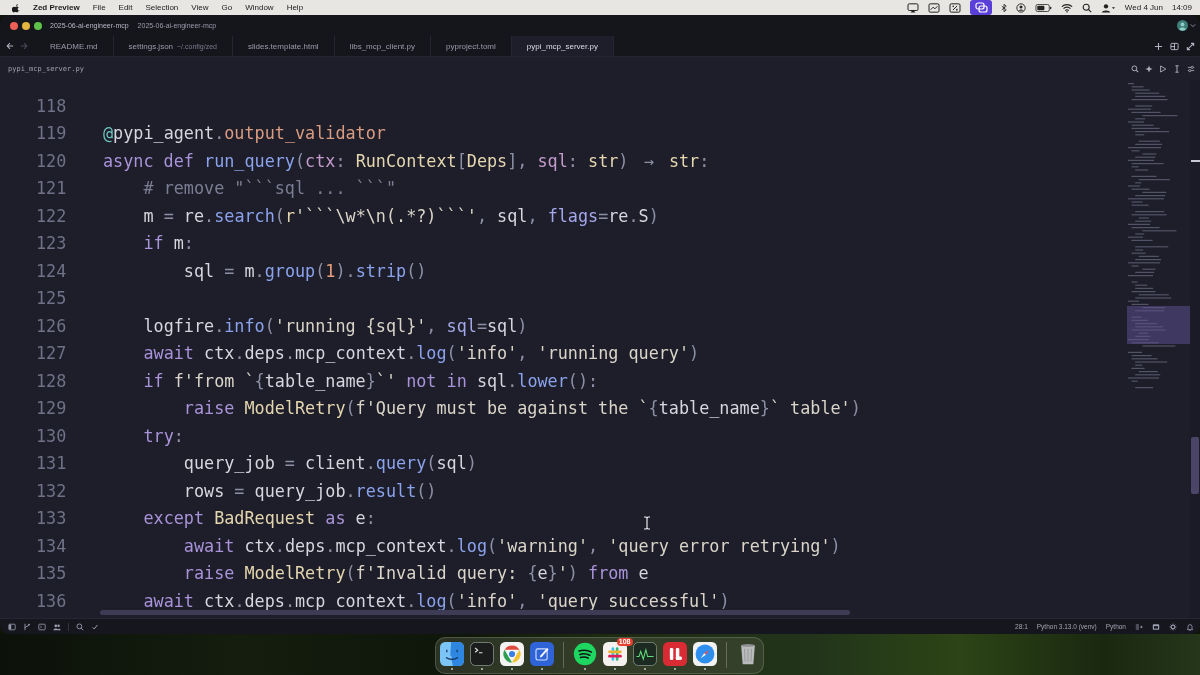 This screenshot has height=675, width=1200. What do you see at coordinates (1020, 7) in the screenshot?
I see `user-circle-icon` at bounding box center [1020, 7].